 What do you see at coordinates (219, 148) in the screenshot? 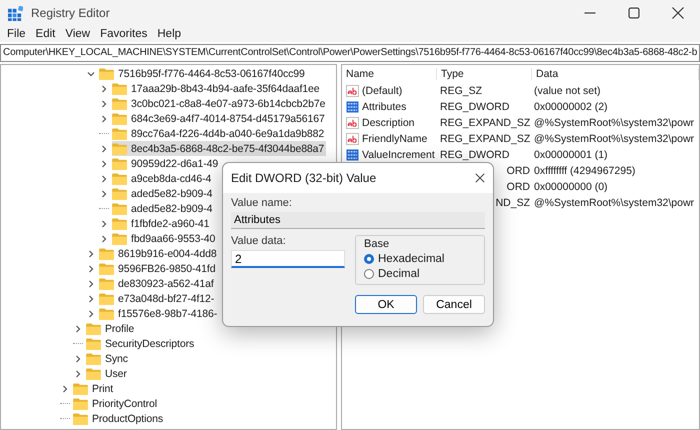
I see `tree-item: 8ec4b3a5-6868-48c2-be75-4f3044be88a7` at bounding box center [219, 148].